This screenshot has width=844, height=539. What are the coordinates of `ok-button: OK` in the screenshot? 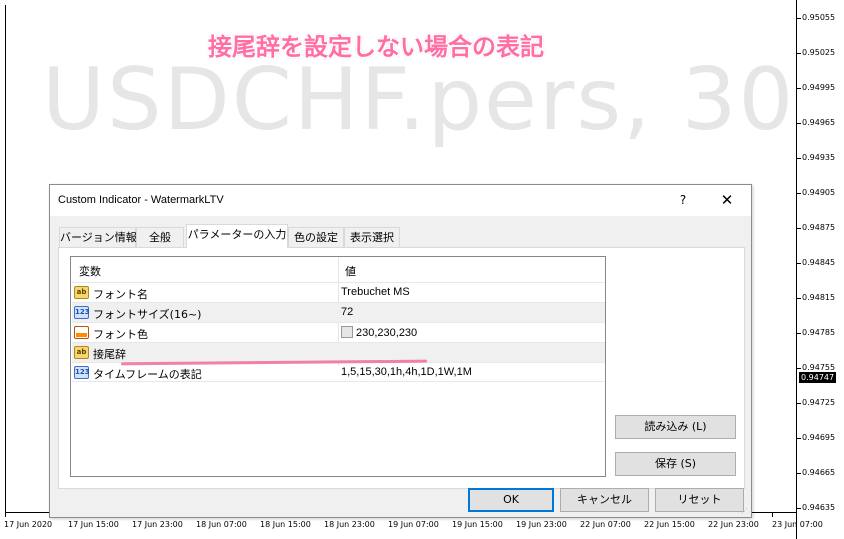 It's located at (511, 500).